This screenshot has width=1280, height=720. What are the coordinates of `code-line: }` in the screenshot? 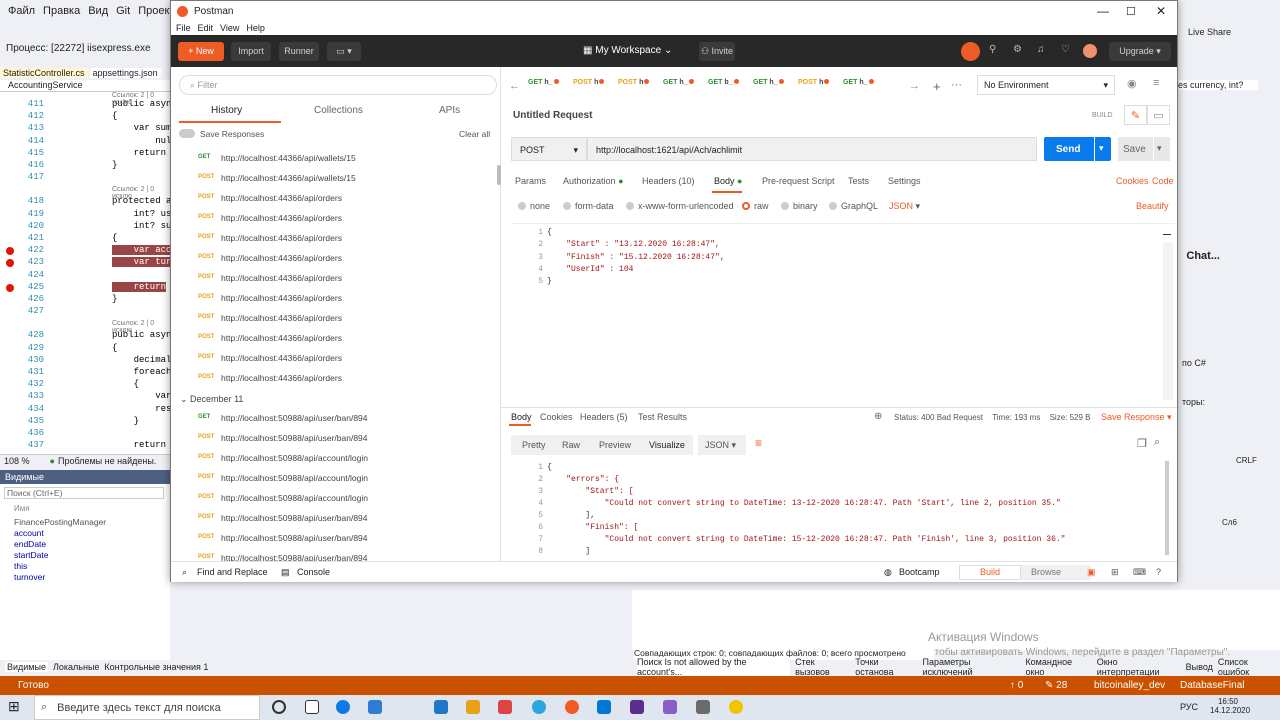 It's located at (114, 299).